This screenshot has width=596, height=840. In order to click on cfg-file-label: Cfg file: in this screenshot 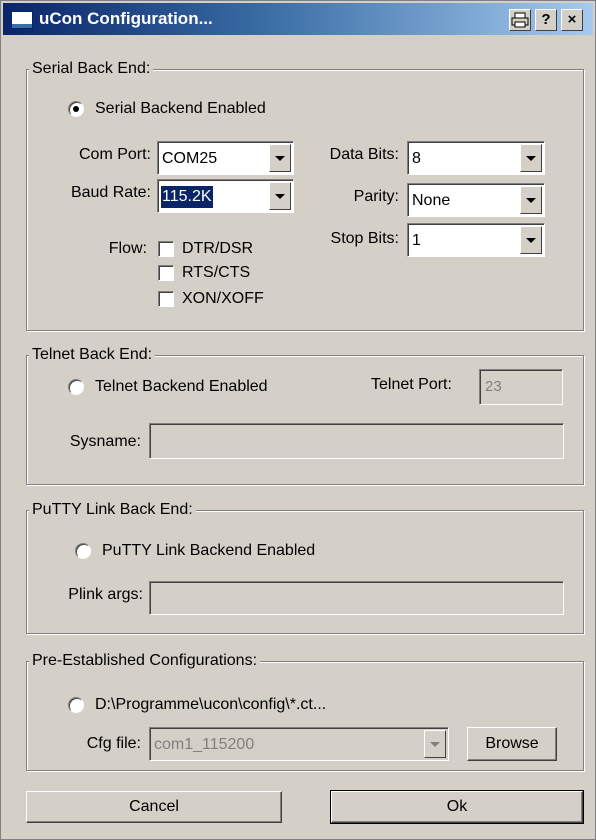, I will do `click(113, 743)`.